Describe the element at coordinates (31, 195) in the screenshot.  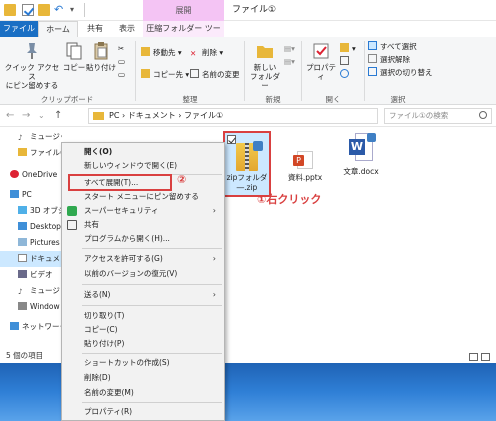
I see `nav-item-pc: PC` at that location.